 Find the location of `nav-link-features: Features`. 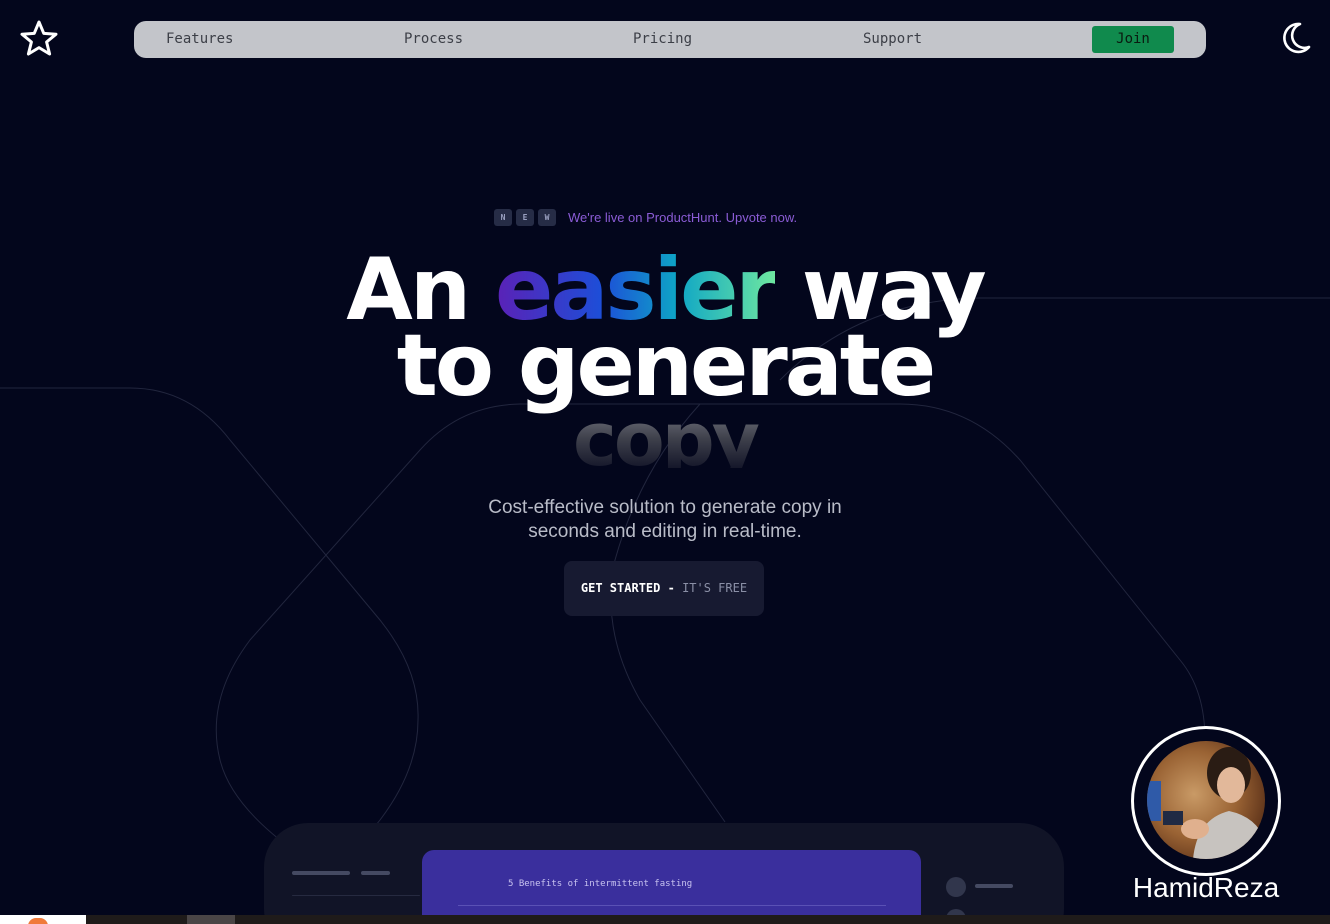

nav-link-features: Features is located at coordinates (199, 39).